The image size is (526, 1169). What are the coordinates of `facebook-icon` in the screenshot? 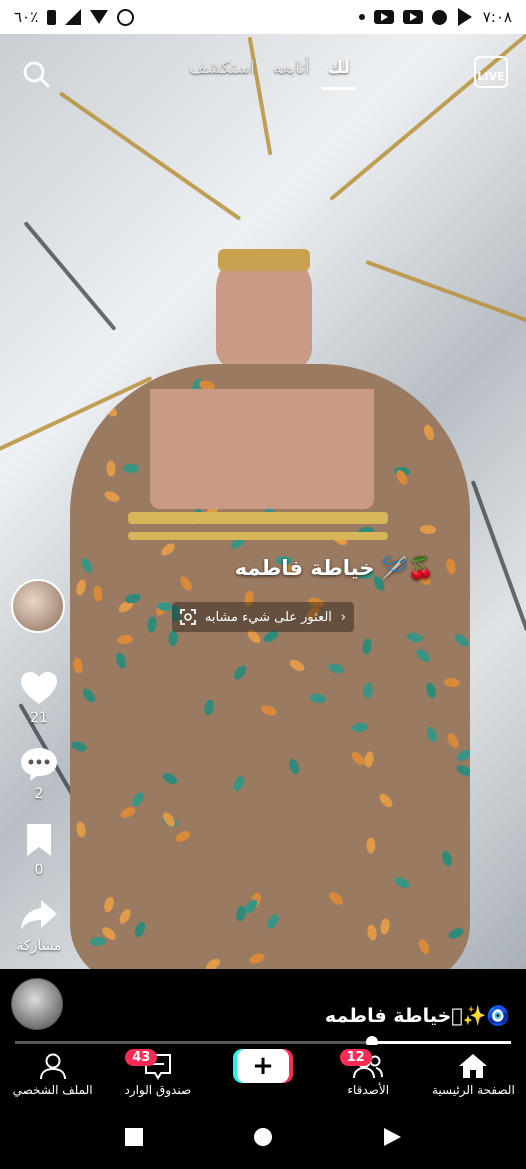 It's located at (439, 17).